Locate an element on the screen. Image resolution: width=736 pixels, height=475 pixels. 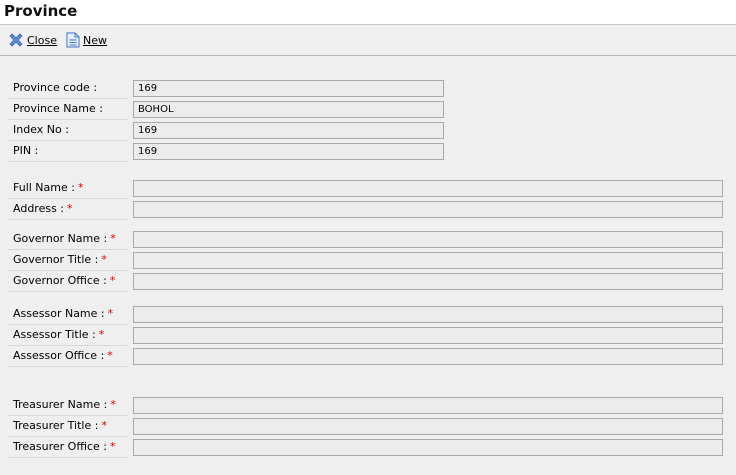
index-no-label: Index No : is located at coordinates (41, 129).